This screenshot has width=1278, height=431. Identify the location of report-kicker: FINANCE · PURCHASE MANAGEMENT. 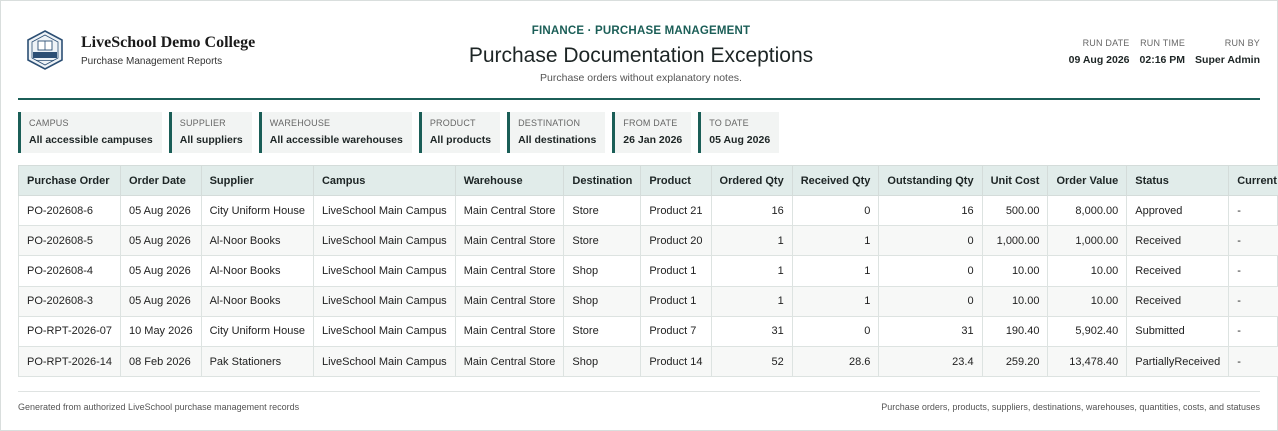
(641, 31).